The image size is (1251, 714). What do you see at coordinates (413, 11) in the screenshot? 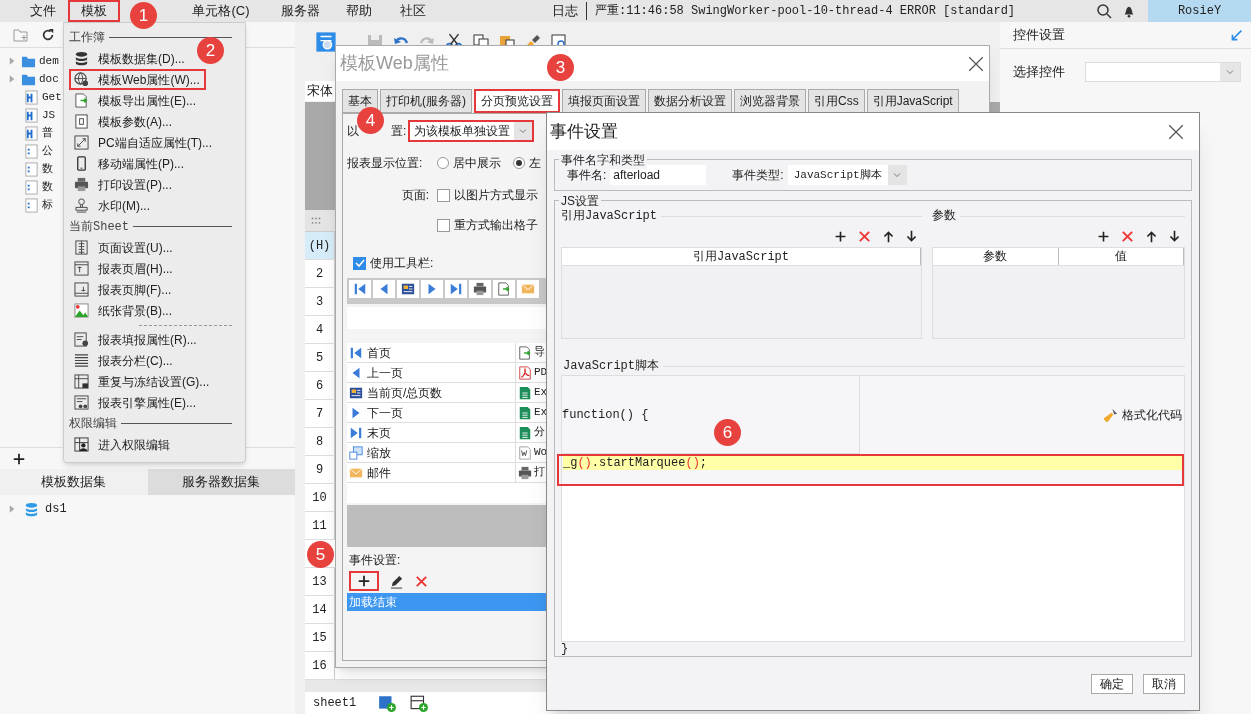
I see `menu-item: 社区` at bounding box center [413, 11].